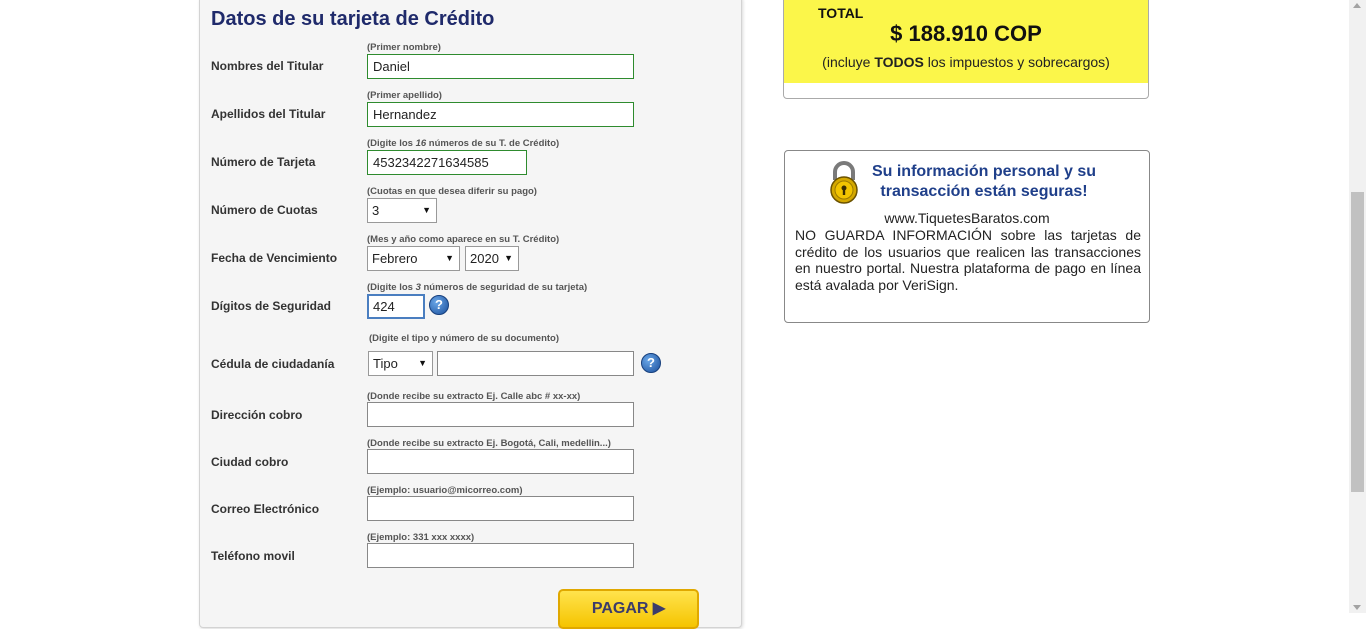 The image size is (1366, 629). I want to click on expiry-month-select: Febrero ▼, so click(413, 258).